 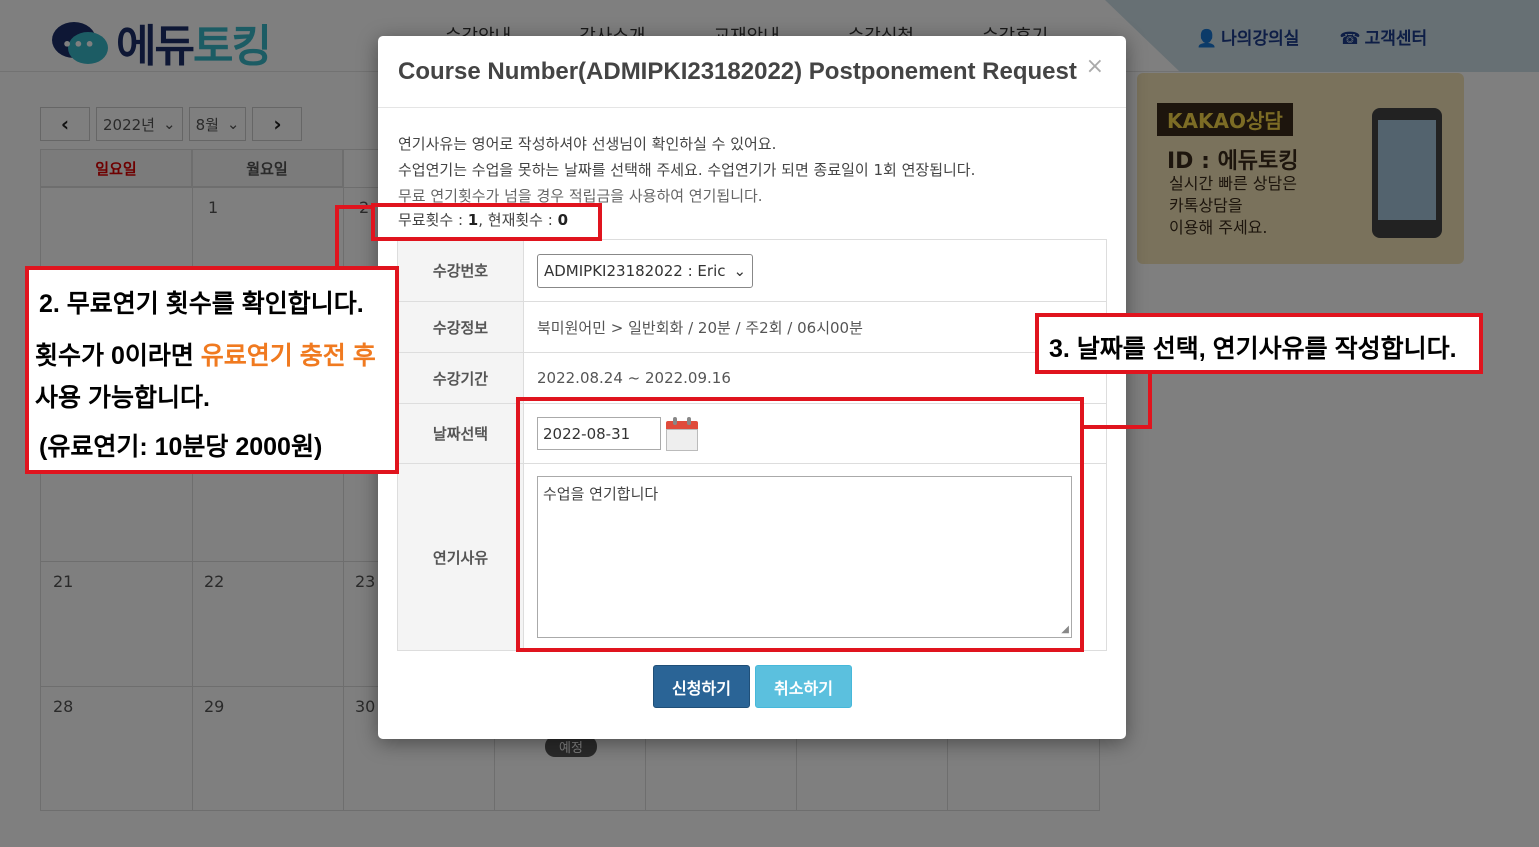 What do you see at coordinates (1253, 349) in the screenshot?
I see `step3-title: 3. 날짜를 선택, 연기사유를 작성합니다.` at bounding box center [1253, 349].